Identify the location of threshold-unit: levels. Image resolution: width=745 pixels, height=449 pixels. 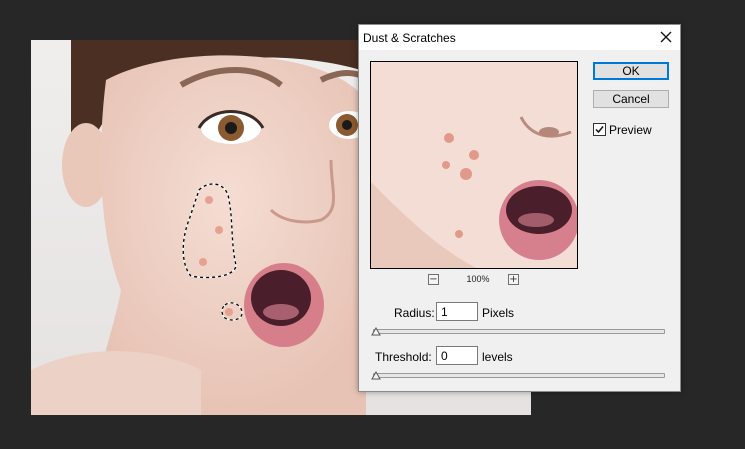
(497, 357).